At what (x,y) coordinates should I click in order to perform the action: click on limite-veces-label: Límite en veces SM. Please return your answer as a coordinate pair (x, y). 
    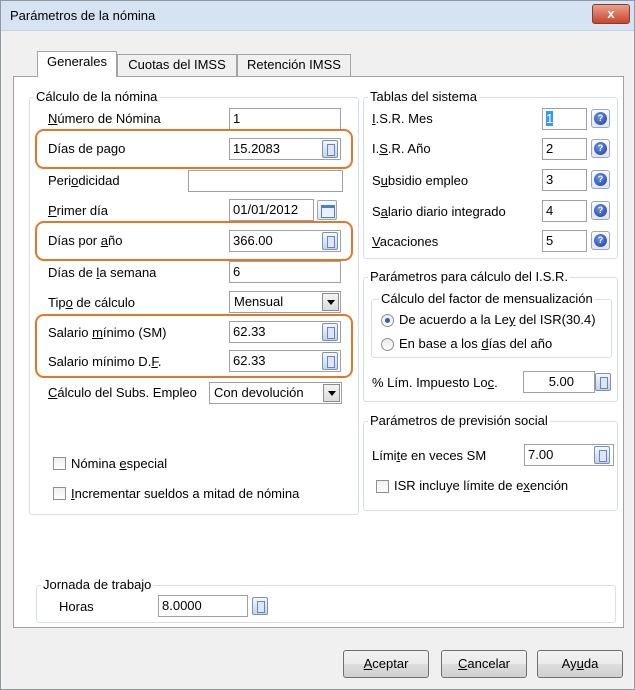
    Looking at the image, I should click on (429, 455).